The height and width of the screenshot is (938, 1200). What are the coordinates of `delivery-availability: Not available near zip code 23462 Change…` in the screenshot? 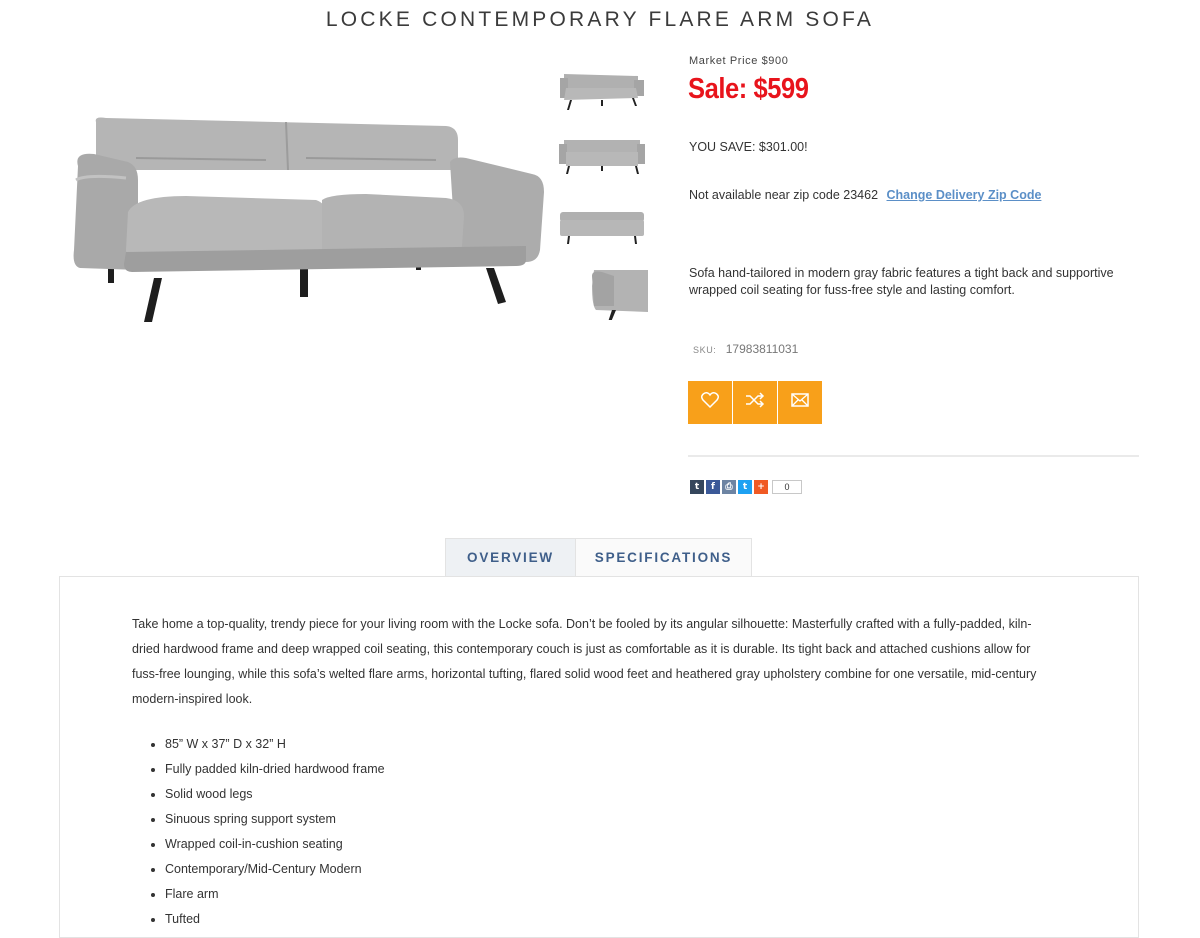 It's located at (865, 195).